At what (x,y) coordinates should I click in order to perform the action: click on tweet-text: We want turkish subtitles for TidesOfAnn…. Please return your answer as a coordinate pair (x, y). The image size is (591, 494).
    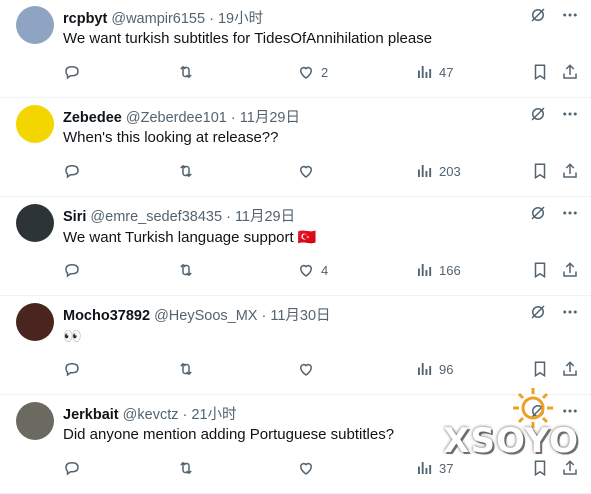
    Looking at the image, I should click on (248, 38).